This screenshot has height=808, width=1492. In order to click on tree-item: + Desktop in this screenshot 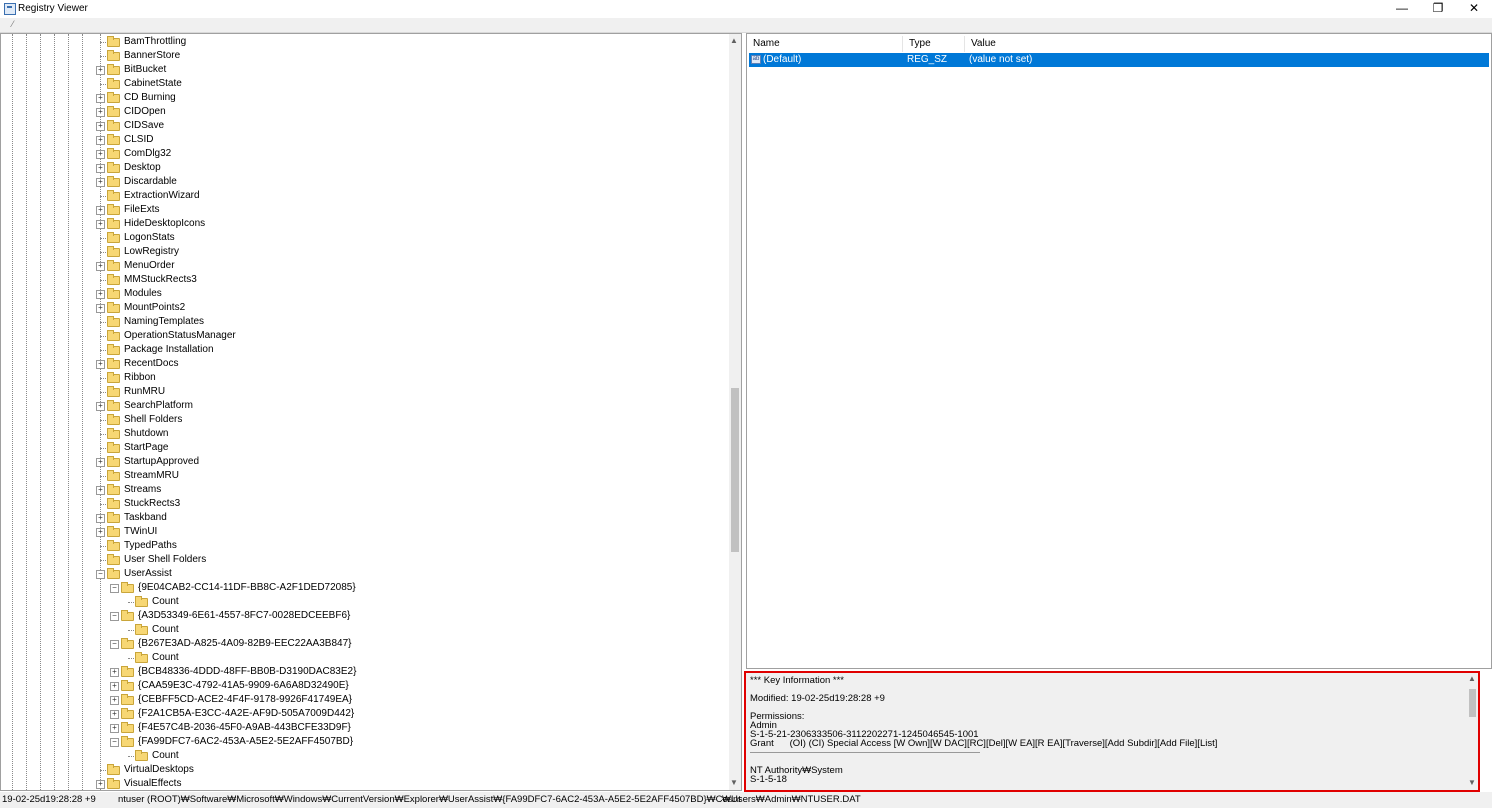, I will do `click(361, 168)`.